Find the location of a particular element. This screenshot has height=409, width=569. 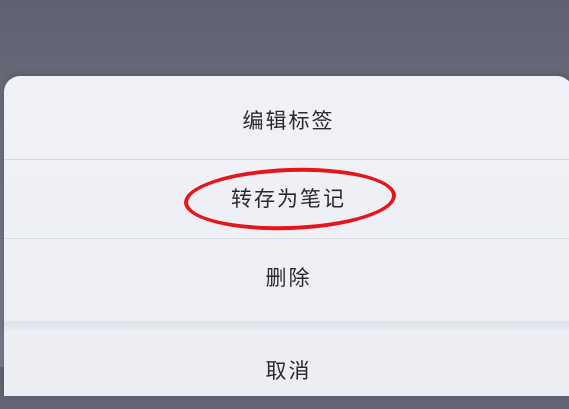

delete-label: 删除 is located at coordinates (288, 278).